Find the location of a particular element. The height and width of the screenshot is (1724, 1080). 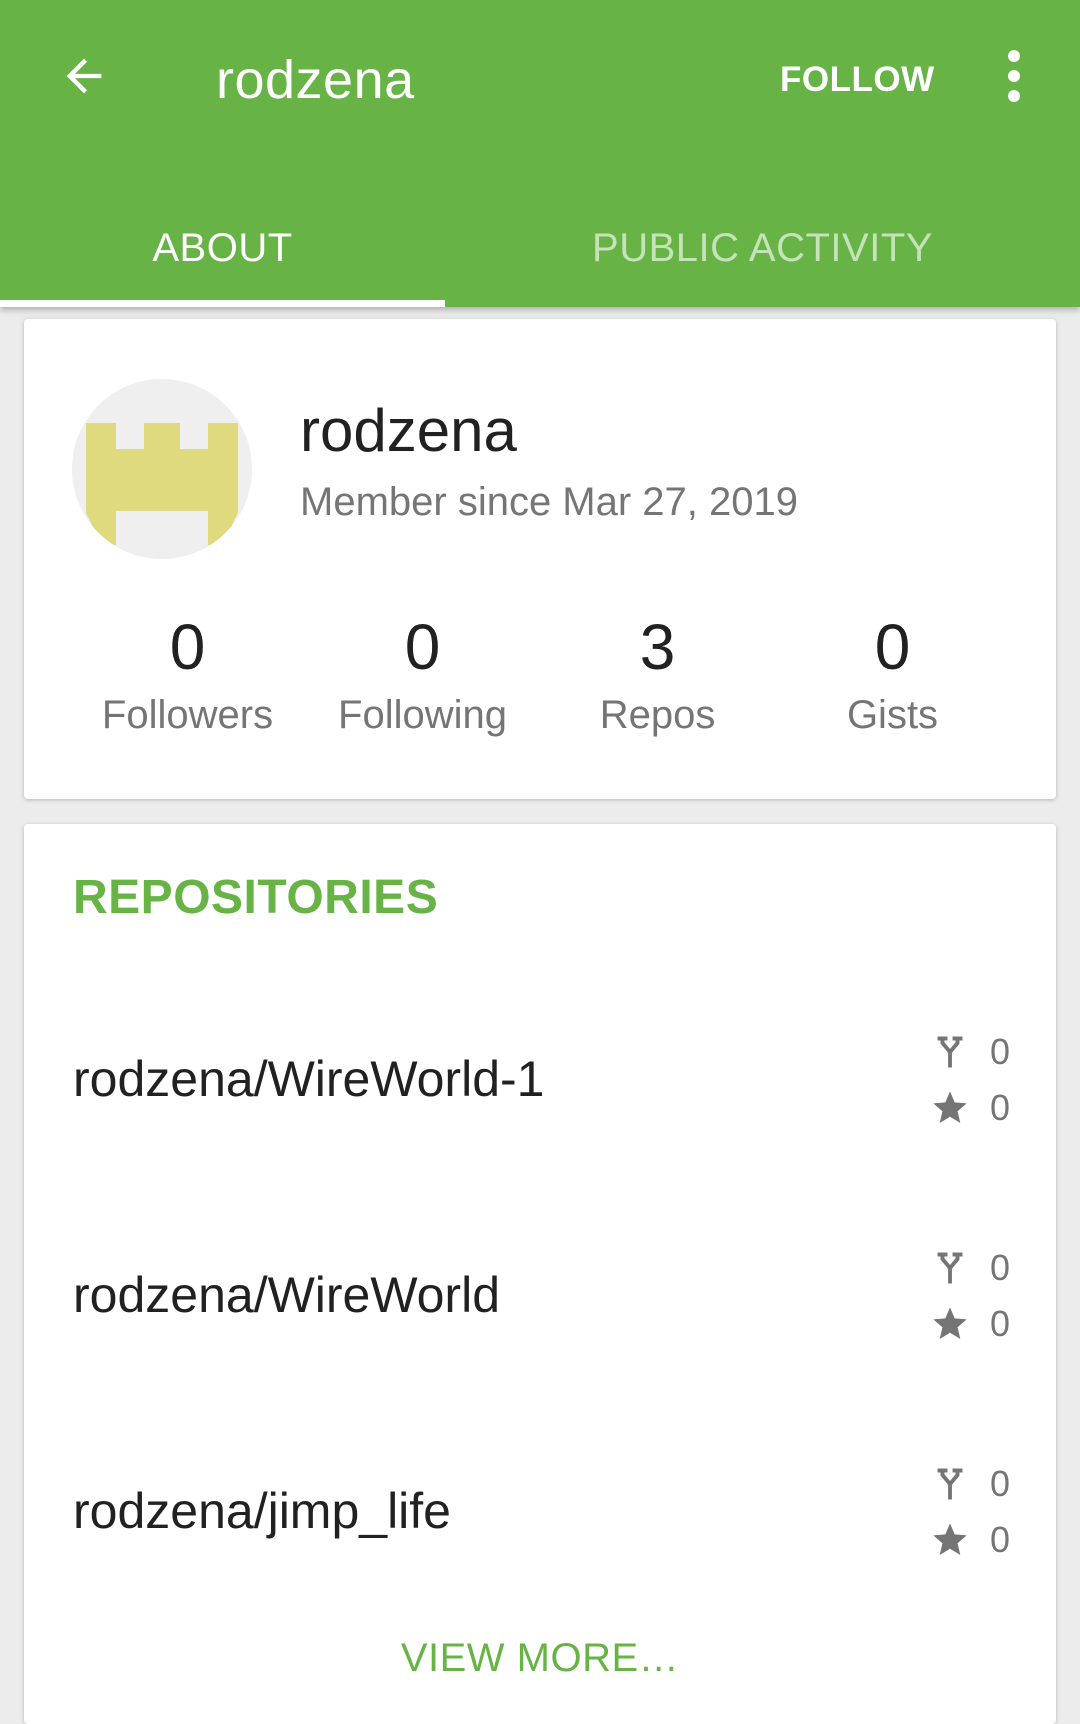

stat-followers: 0 Followers is located at coordinates (187, 676).